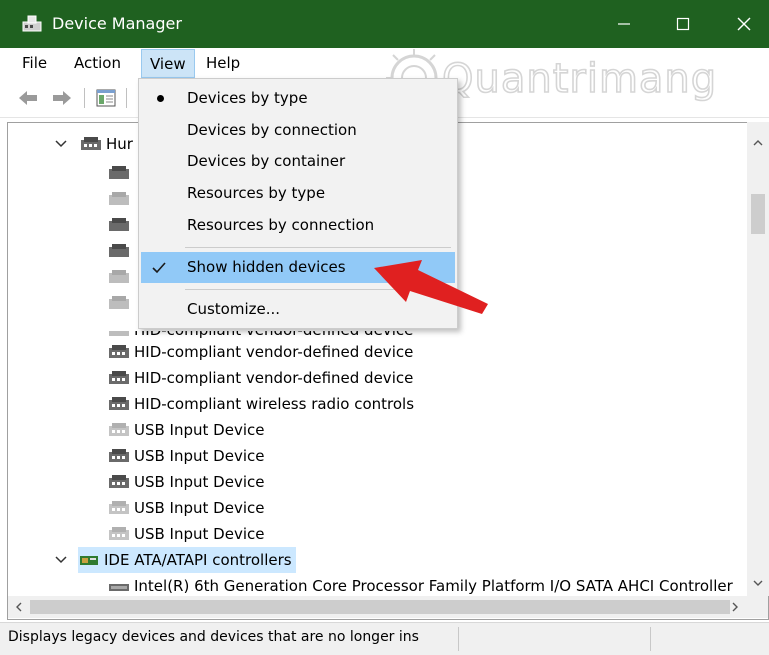 The image size is (769, 655). I want to click on close-button, so click(742, 24).